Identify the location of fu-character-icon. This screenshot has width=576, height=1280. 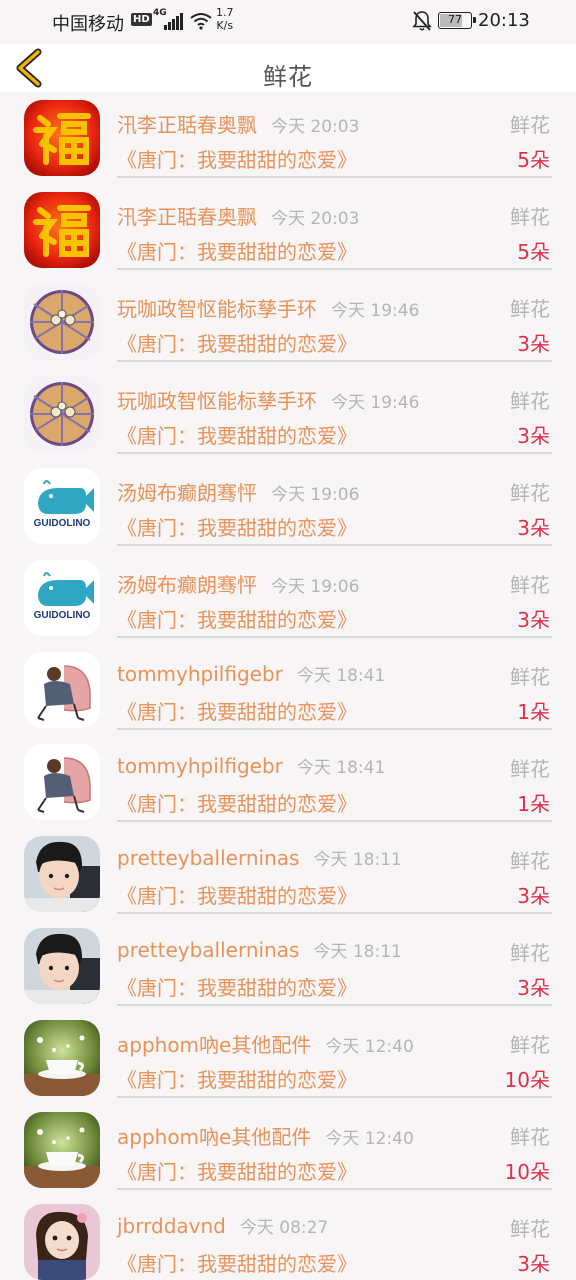
(62, 138).